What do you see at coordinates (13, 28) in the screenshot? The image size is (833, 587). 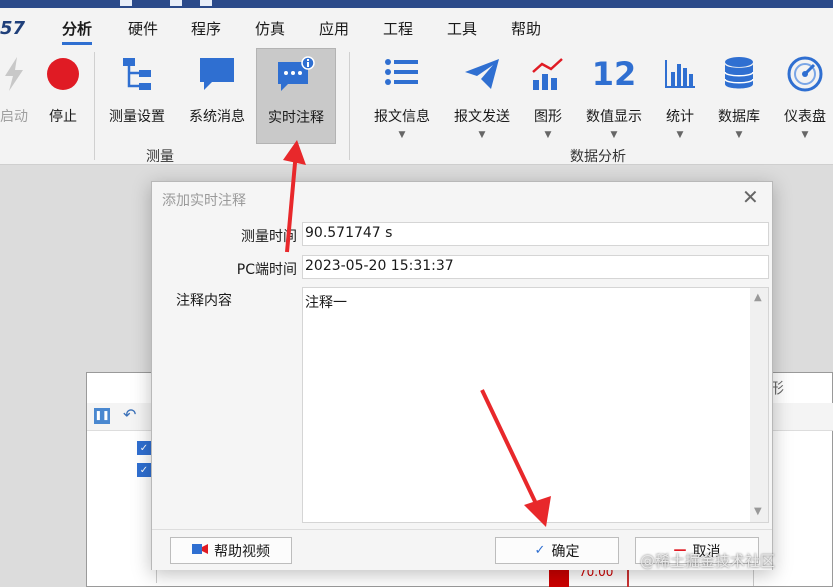 I see `app-logo: 57` at bounding box center [13, 28].